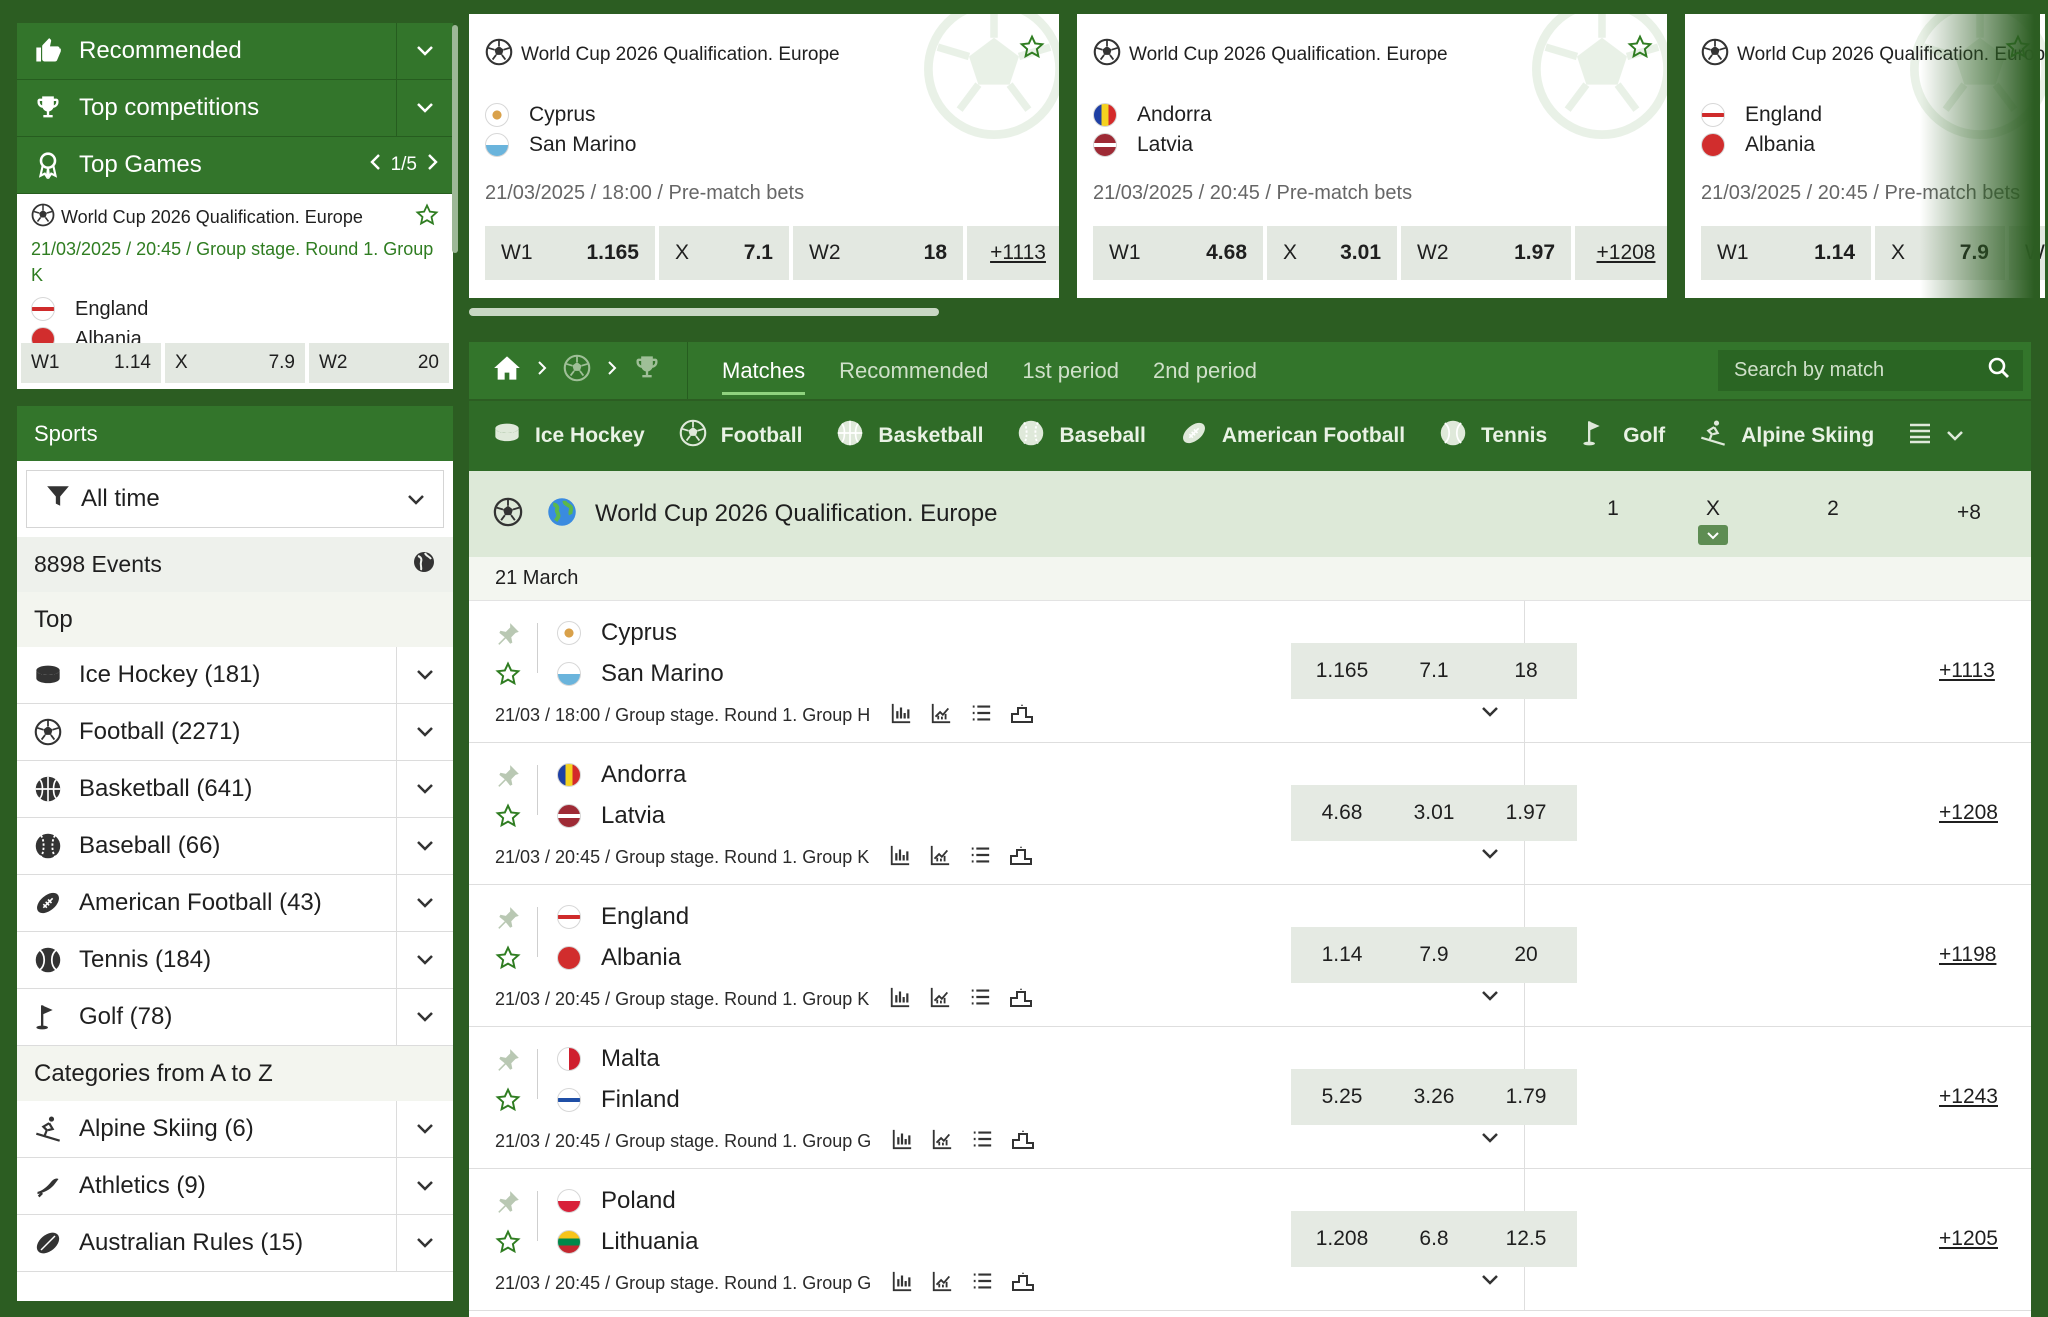 The width and height of the screenshot is (2048, 1317). I want to click on sport-row-alpine-skiing: Alpine Skiing (6), so click(235, 1129).